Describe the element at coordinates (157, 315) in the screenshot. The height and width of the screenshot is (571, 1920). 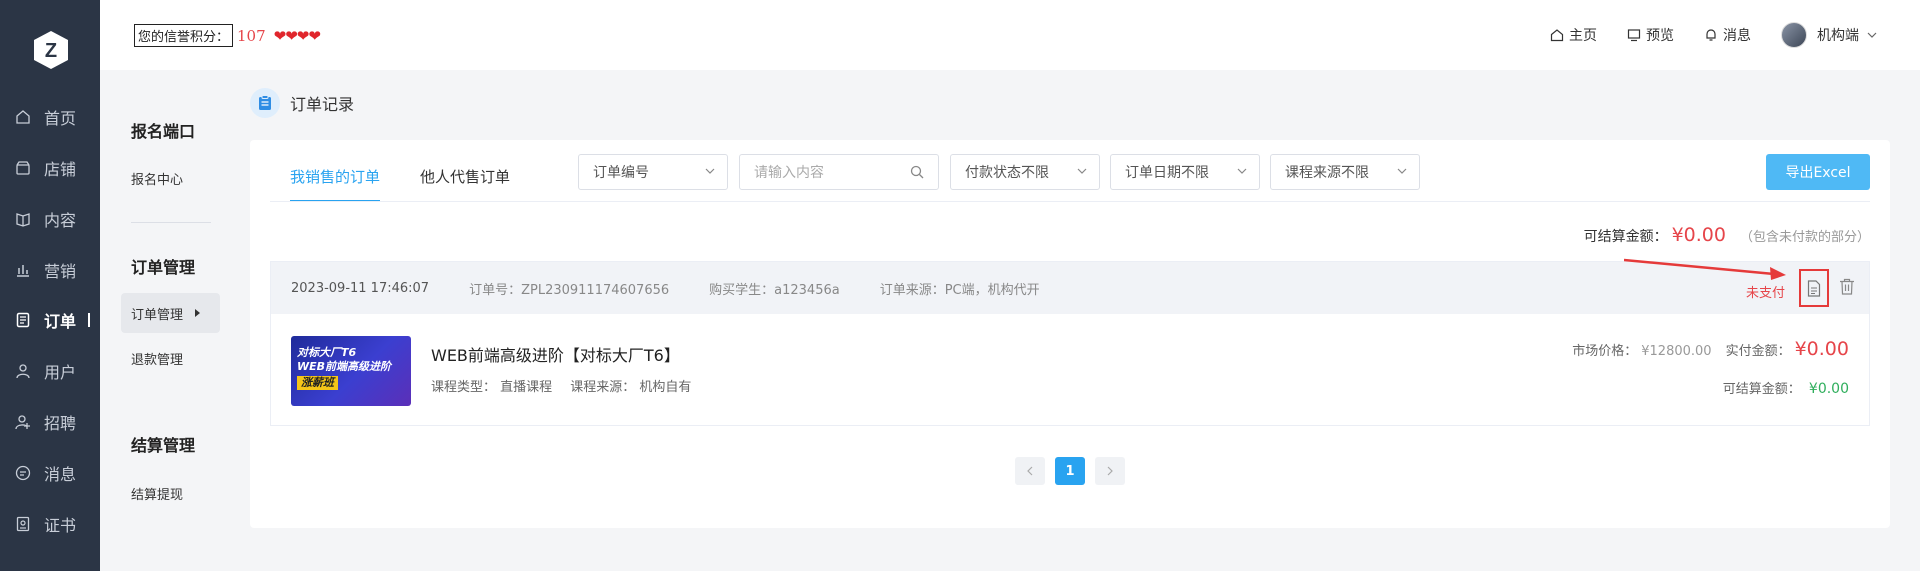
I see `subnav-item-label: 订单管理` at that location.